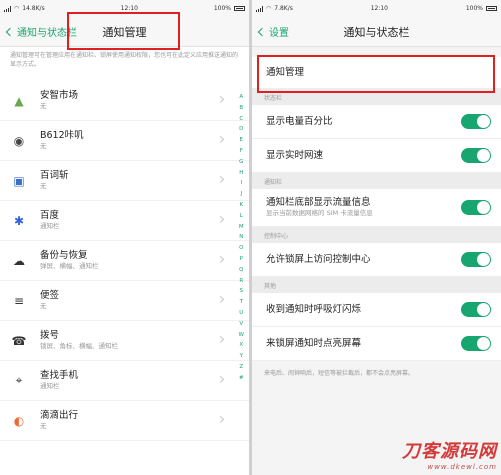 This screenshot has height=475, width=501. Describe the element at coordinates (376, 208) in the screenshot. I see `setting-row: 通知栏底部显示流量信息 显示当前数据网络的 SIM 卡流量信息` at that location.